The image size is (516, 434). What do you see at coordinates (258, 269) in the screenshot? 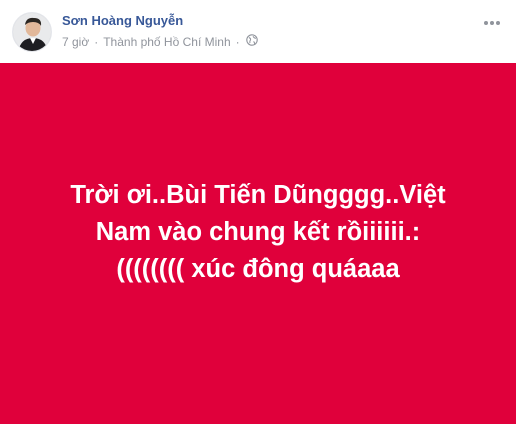
I see `status-text-line: (((((((( xúc đông quáaaa` at bounding box center [258, 269].